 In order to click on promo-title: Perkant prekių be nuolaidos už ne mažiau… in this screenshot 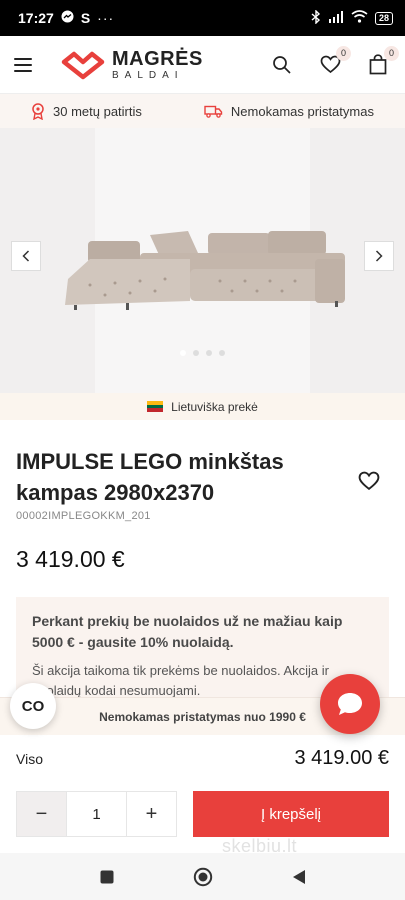, I will do `click(187, 631)`.